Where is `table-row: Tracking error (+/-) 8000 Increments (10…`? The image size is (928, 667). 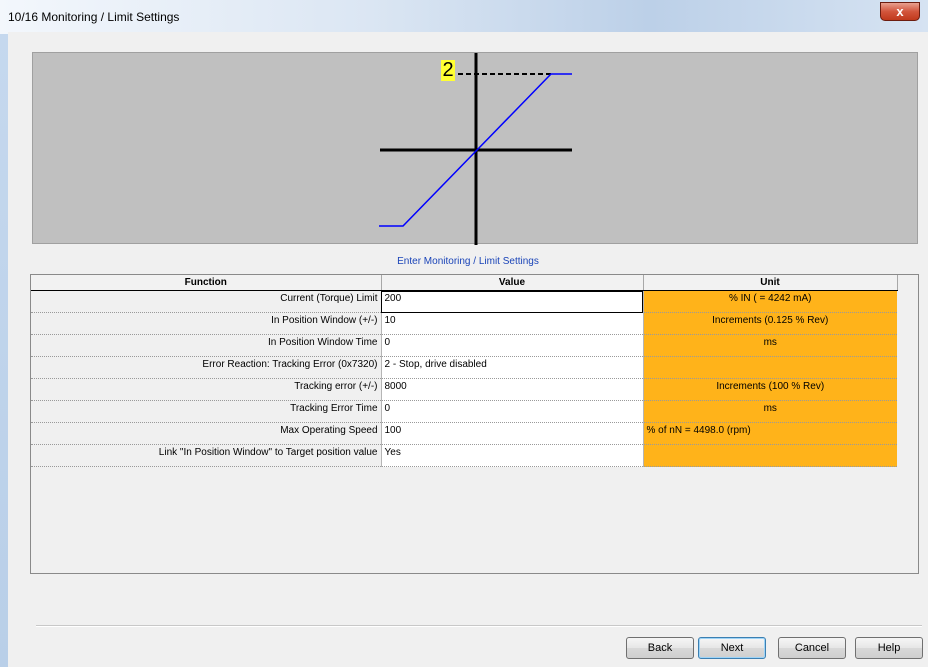
table-row: Tracking error (+/-) 8000 Increments (10… is located at coordinates (464, 389).